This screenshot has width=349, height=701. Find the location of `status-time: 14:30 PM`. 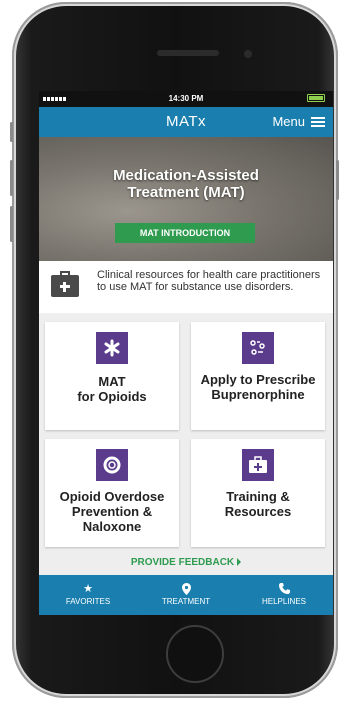

status-time: 14:30 PM is located at coordinates (186, 98).